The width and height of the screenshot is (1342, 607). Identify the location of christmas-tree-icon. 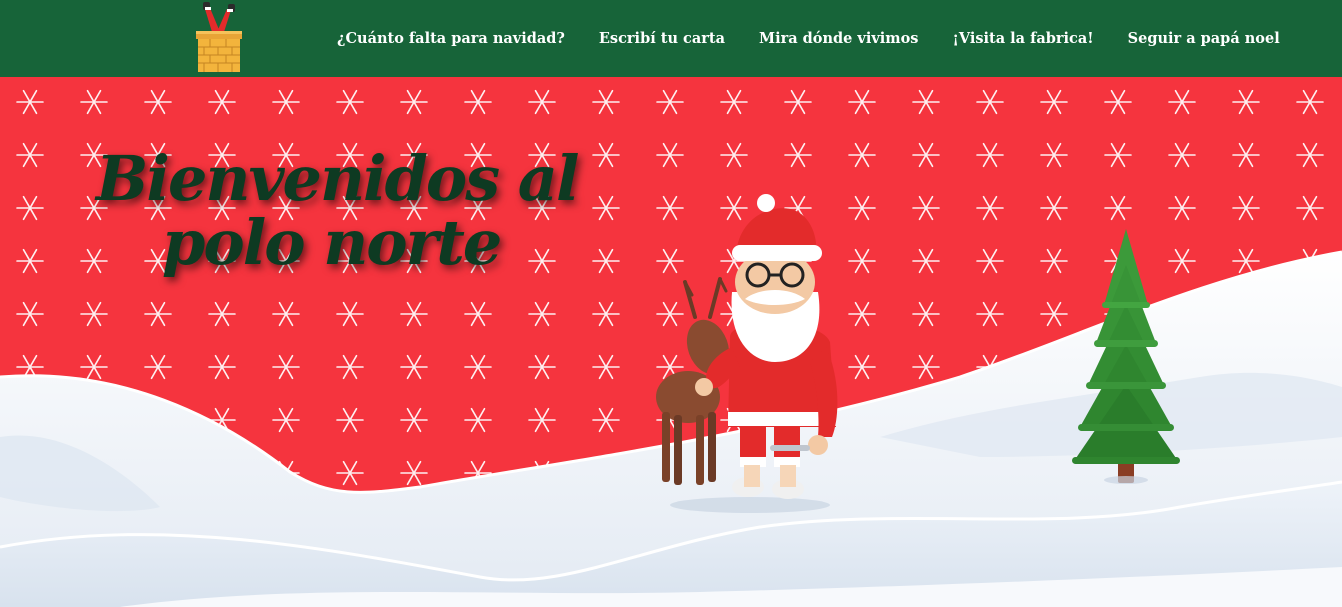
(1127, 356).